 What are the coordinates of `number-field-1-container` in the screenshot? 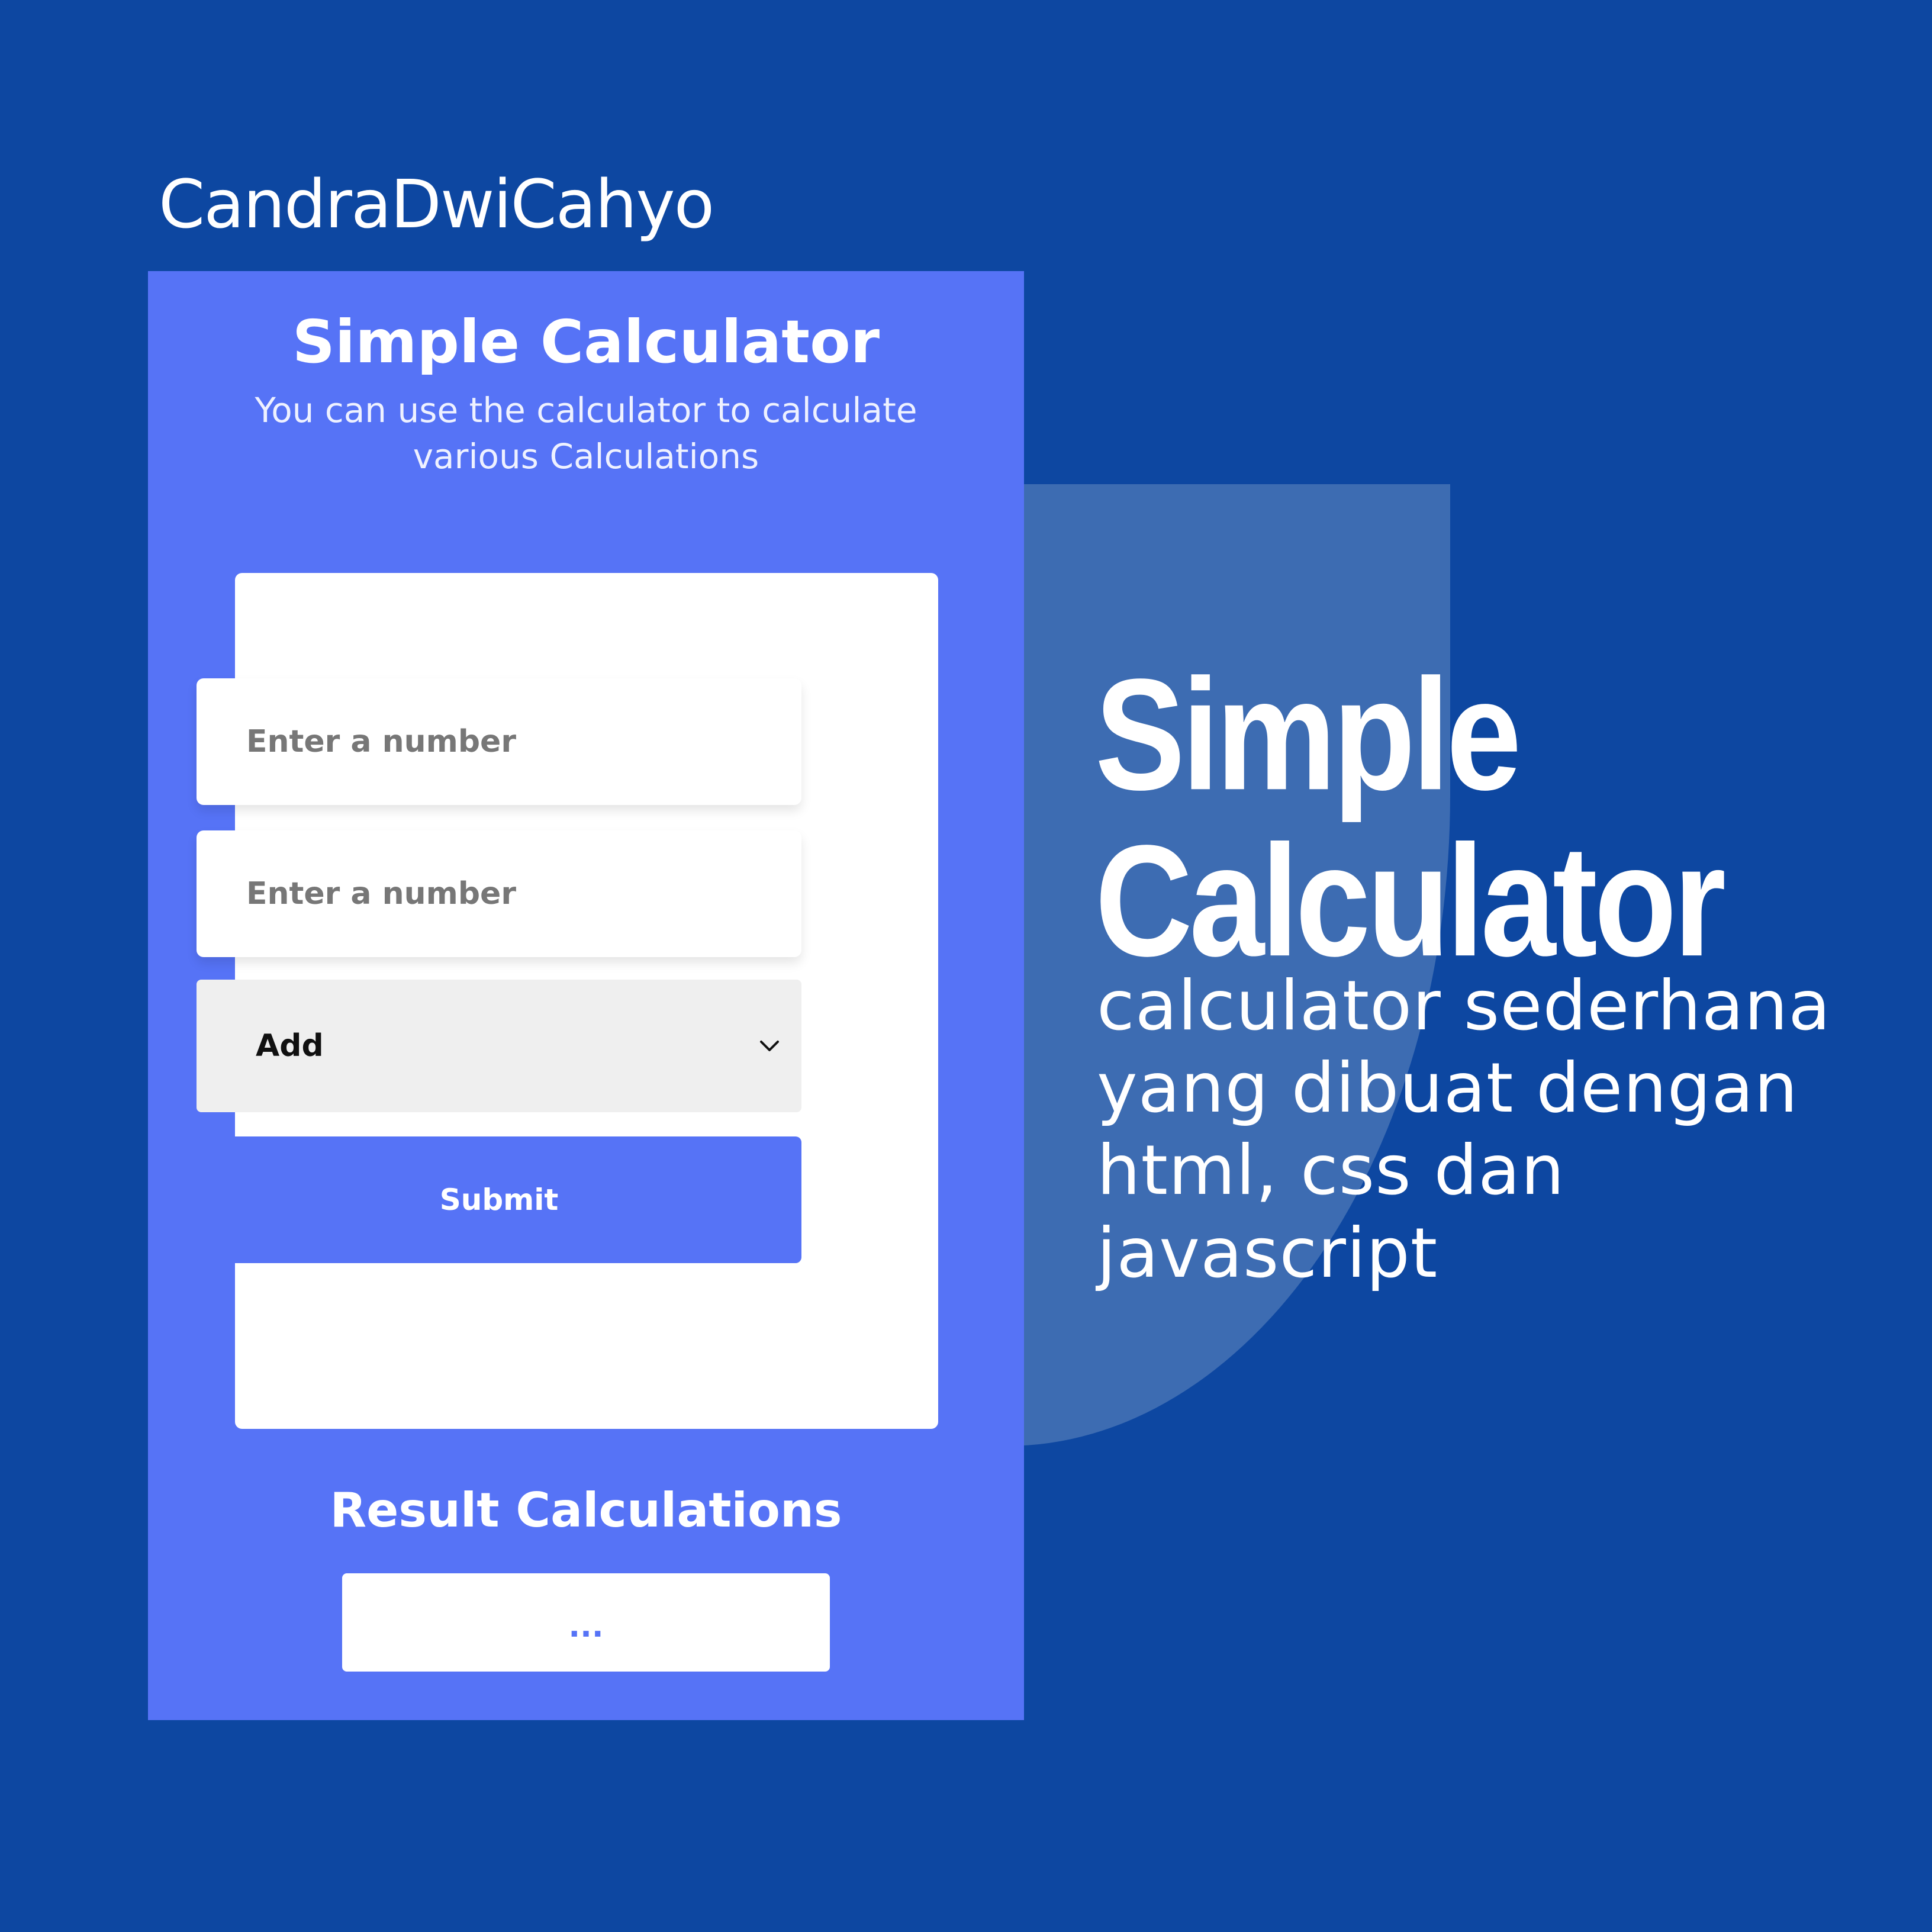 It's located at (499, 741).